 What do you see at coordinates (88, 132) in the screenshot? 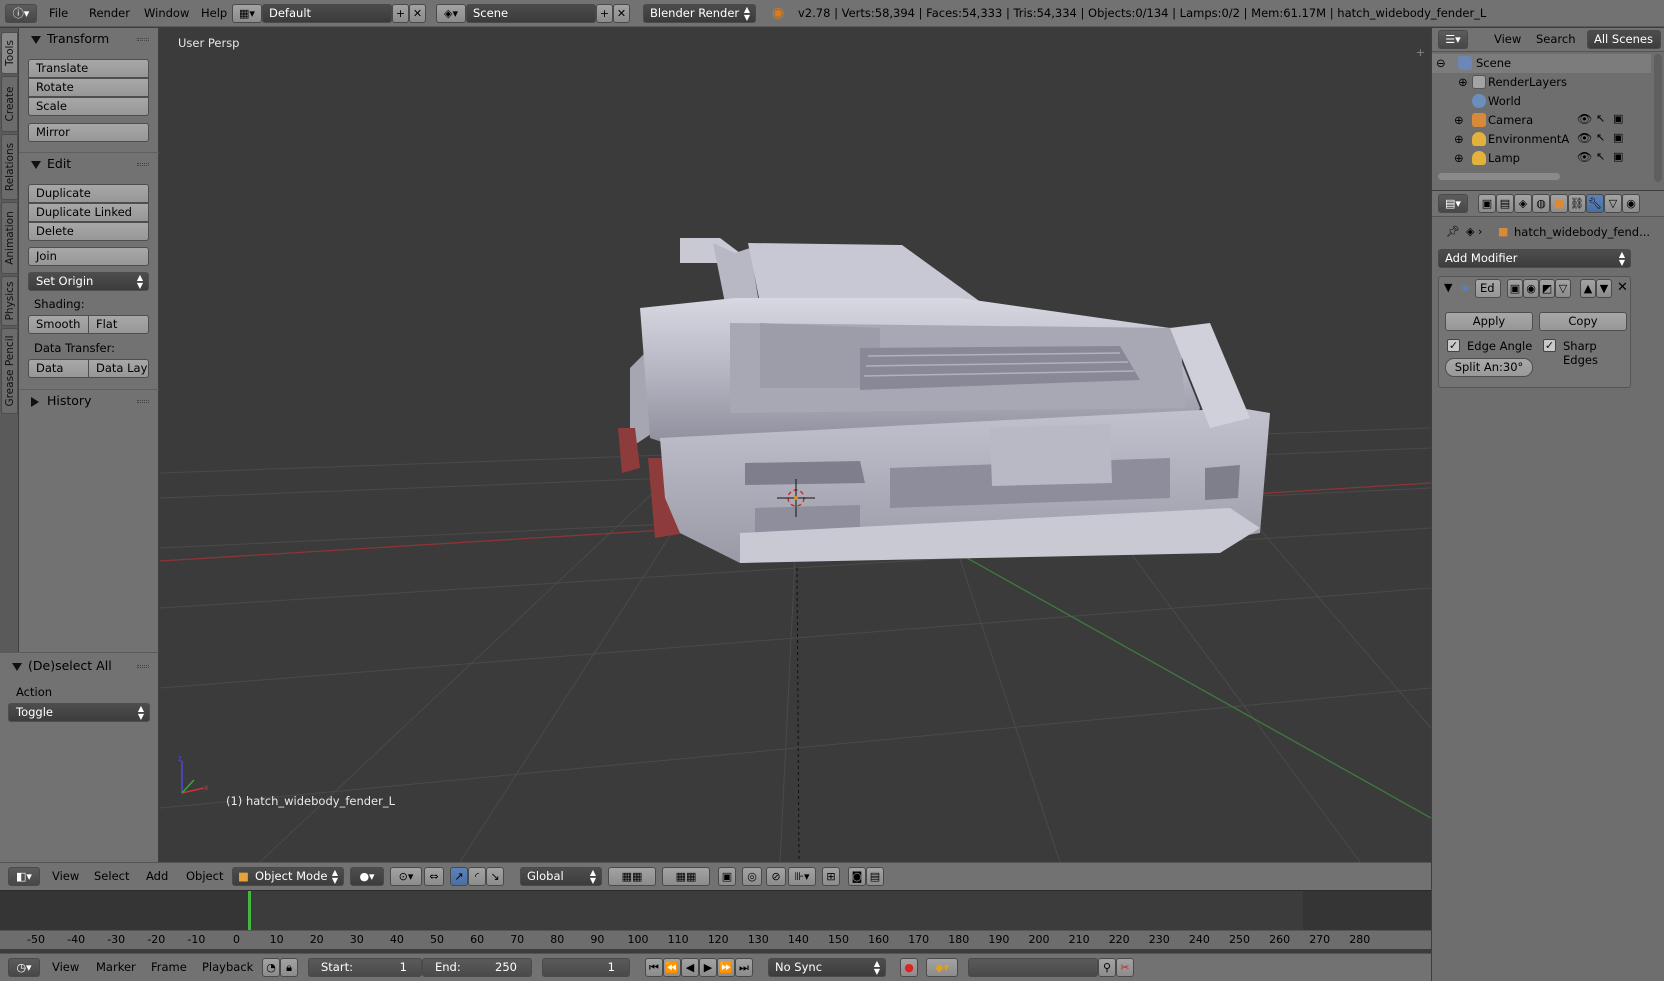
I see `mirror-button: Mirror` at bounding box center [88, 132].